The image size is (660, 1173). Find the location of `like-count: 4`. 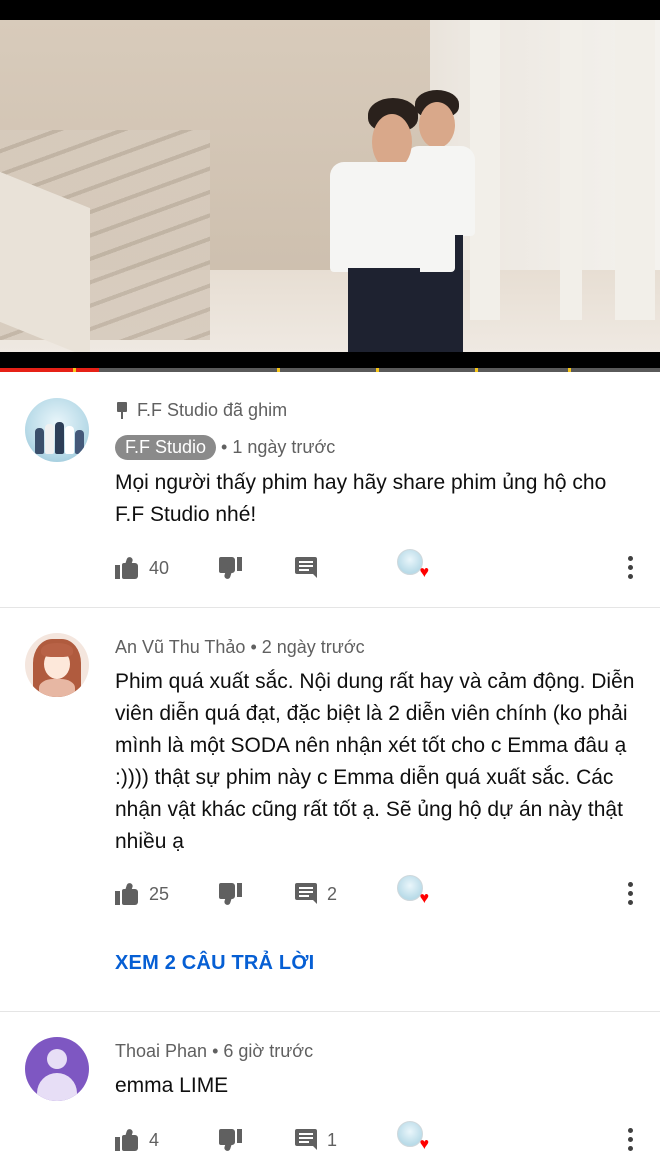

like-count: 4 is located at coordinates (154, 1139).